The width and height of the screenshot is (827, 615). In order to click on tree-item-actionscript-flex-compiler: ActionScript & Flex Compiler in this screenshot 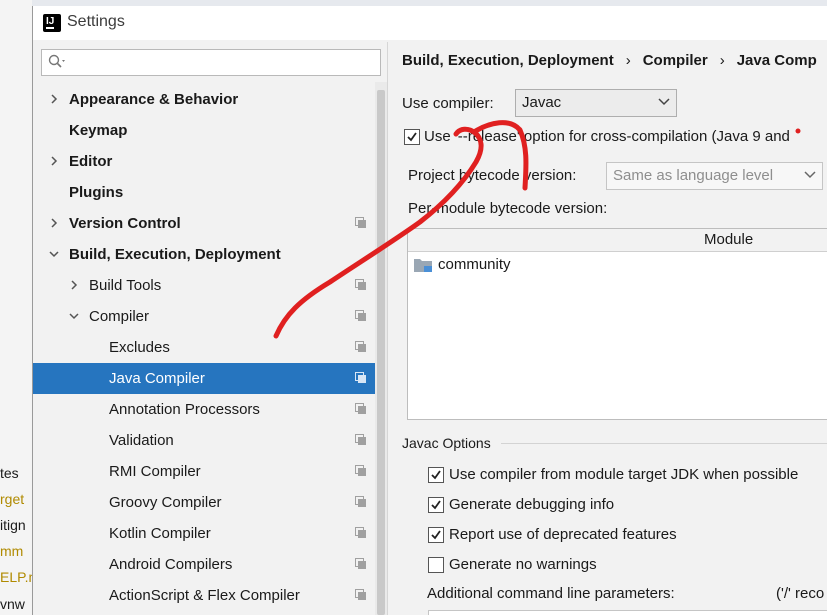, I will do `click(204, 595)`.